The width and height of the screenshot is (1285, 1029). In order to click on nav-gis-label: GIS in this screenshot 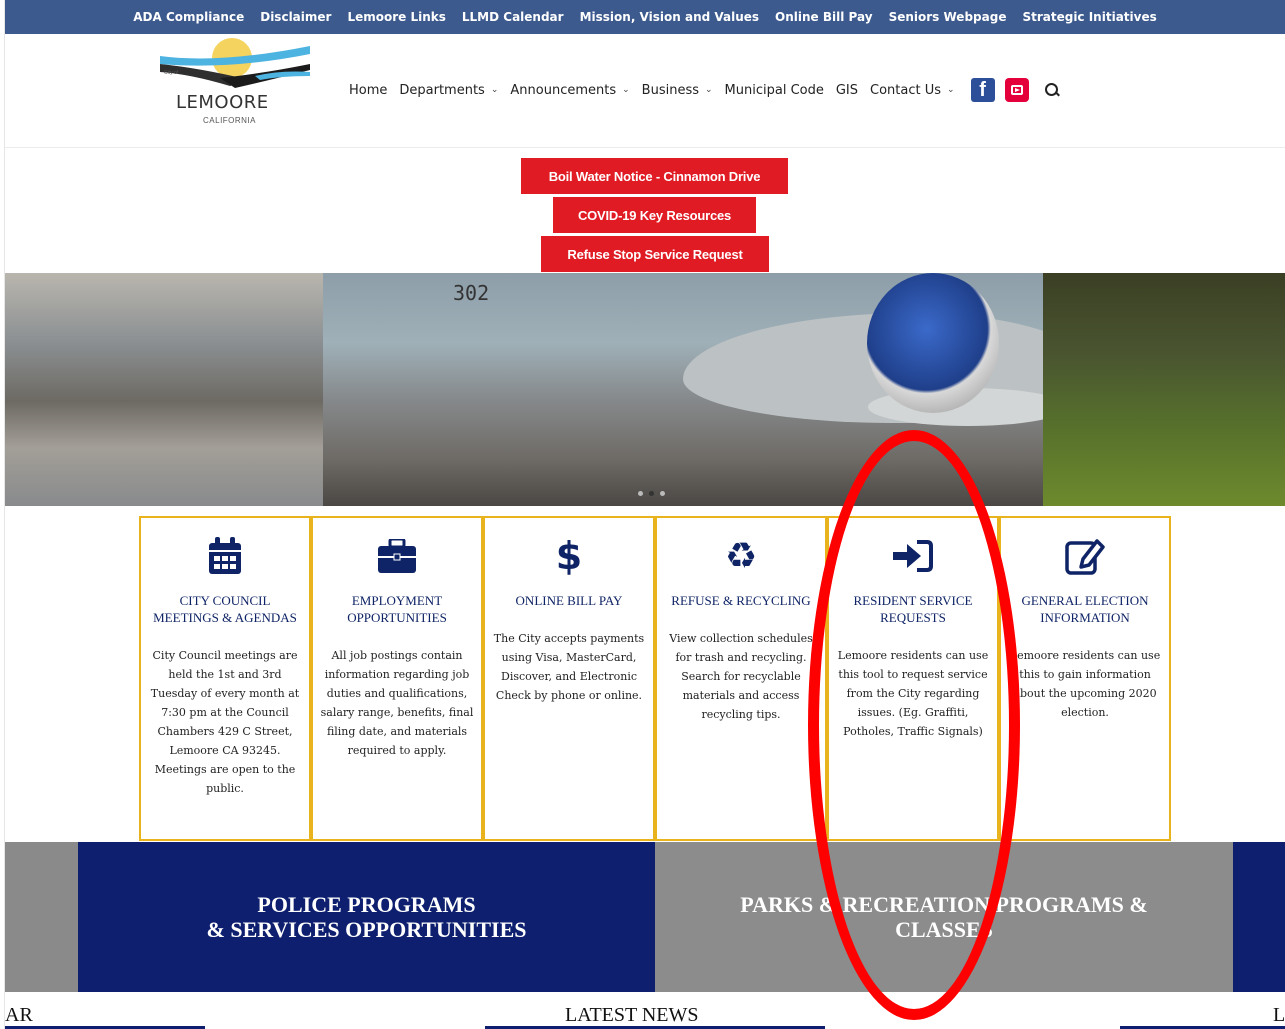, I will do `click(847, 90)`.